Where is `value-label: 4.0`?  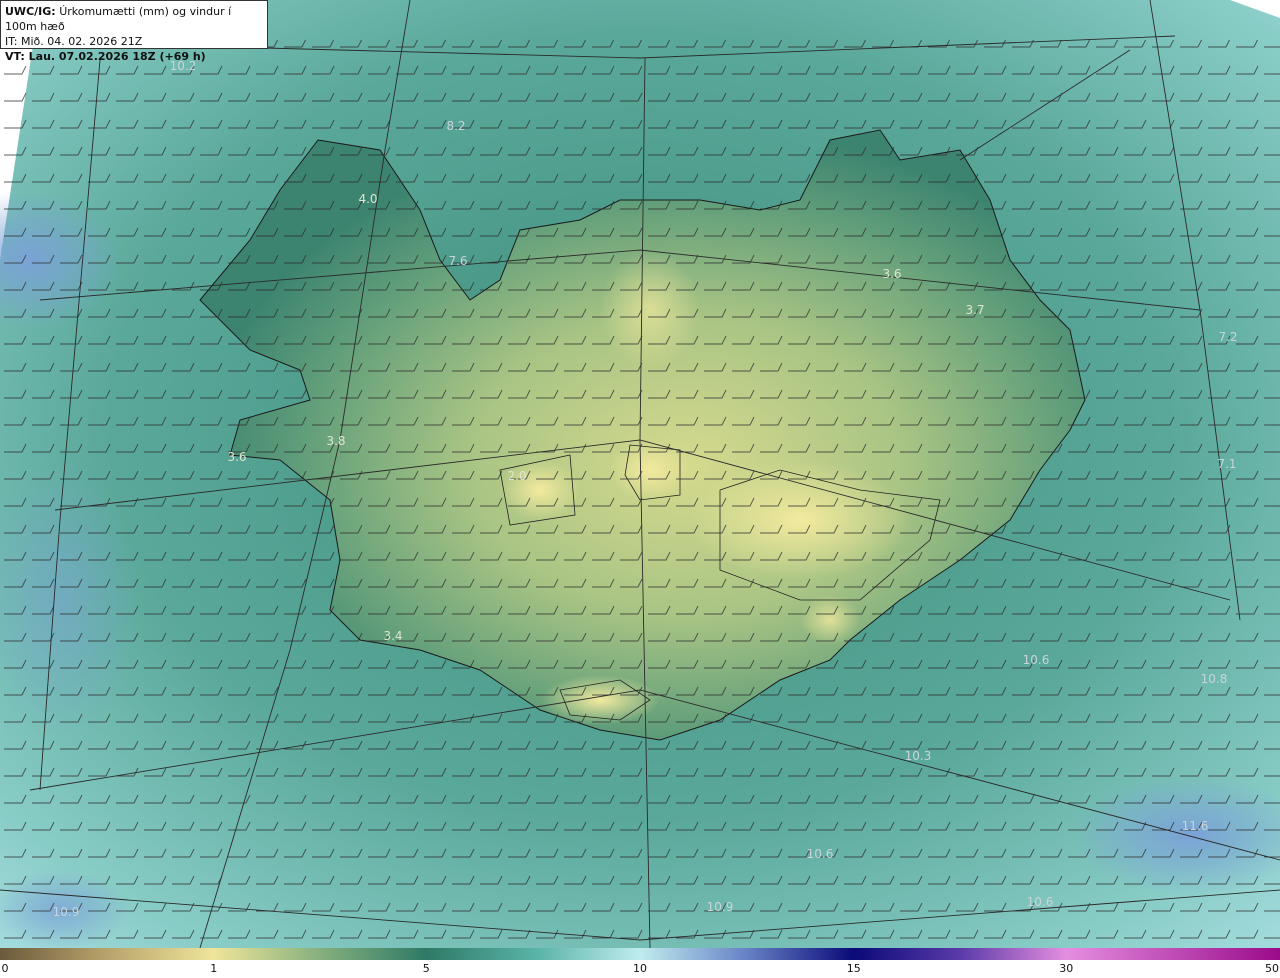
value-label: 4.0 is located at coordinates (367, 199).